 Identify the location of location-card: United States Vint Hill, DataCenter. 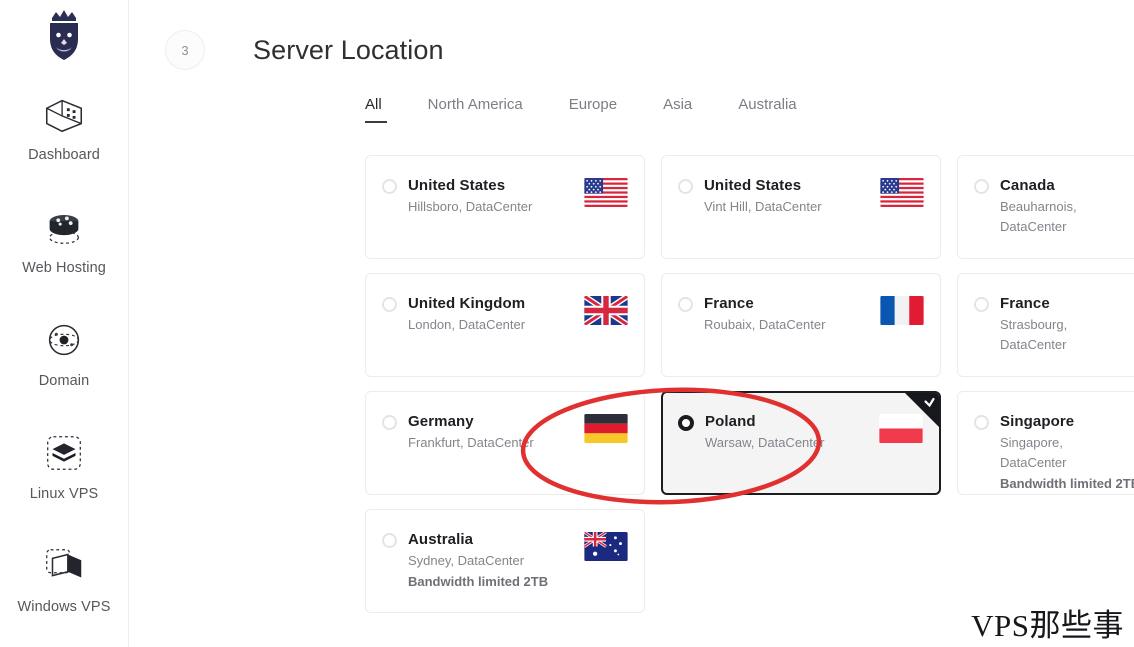
(801, 207).